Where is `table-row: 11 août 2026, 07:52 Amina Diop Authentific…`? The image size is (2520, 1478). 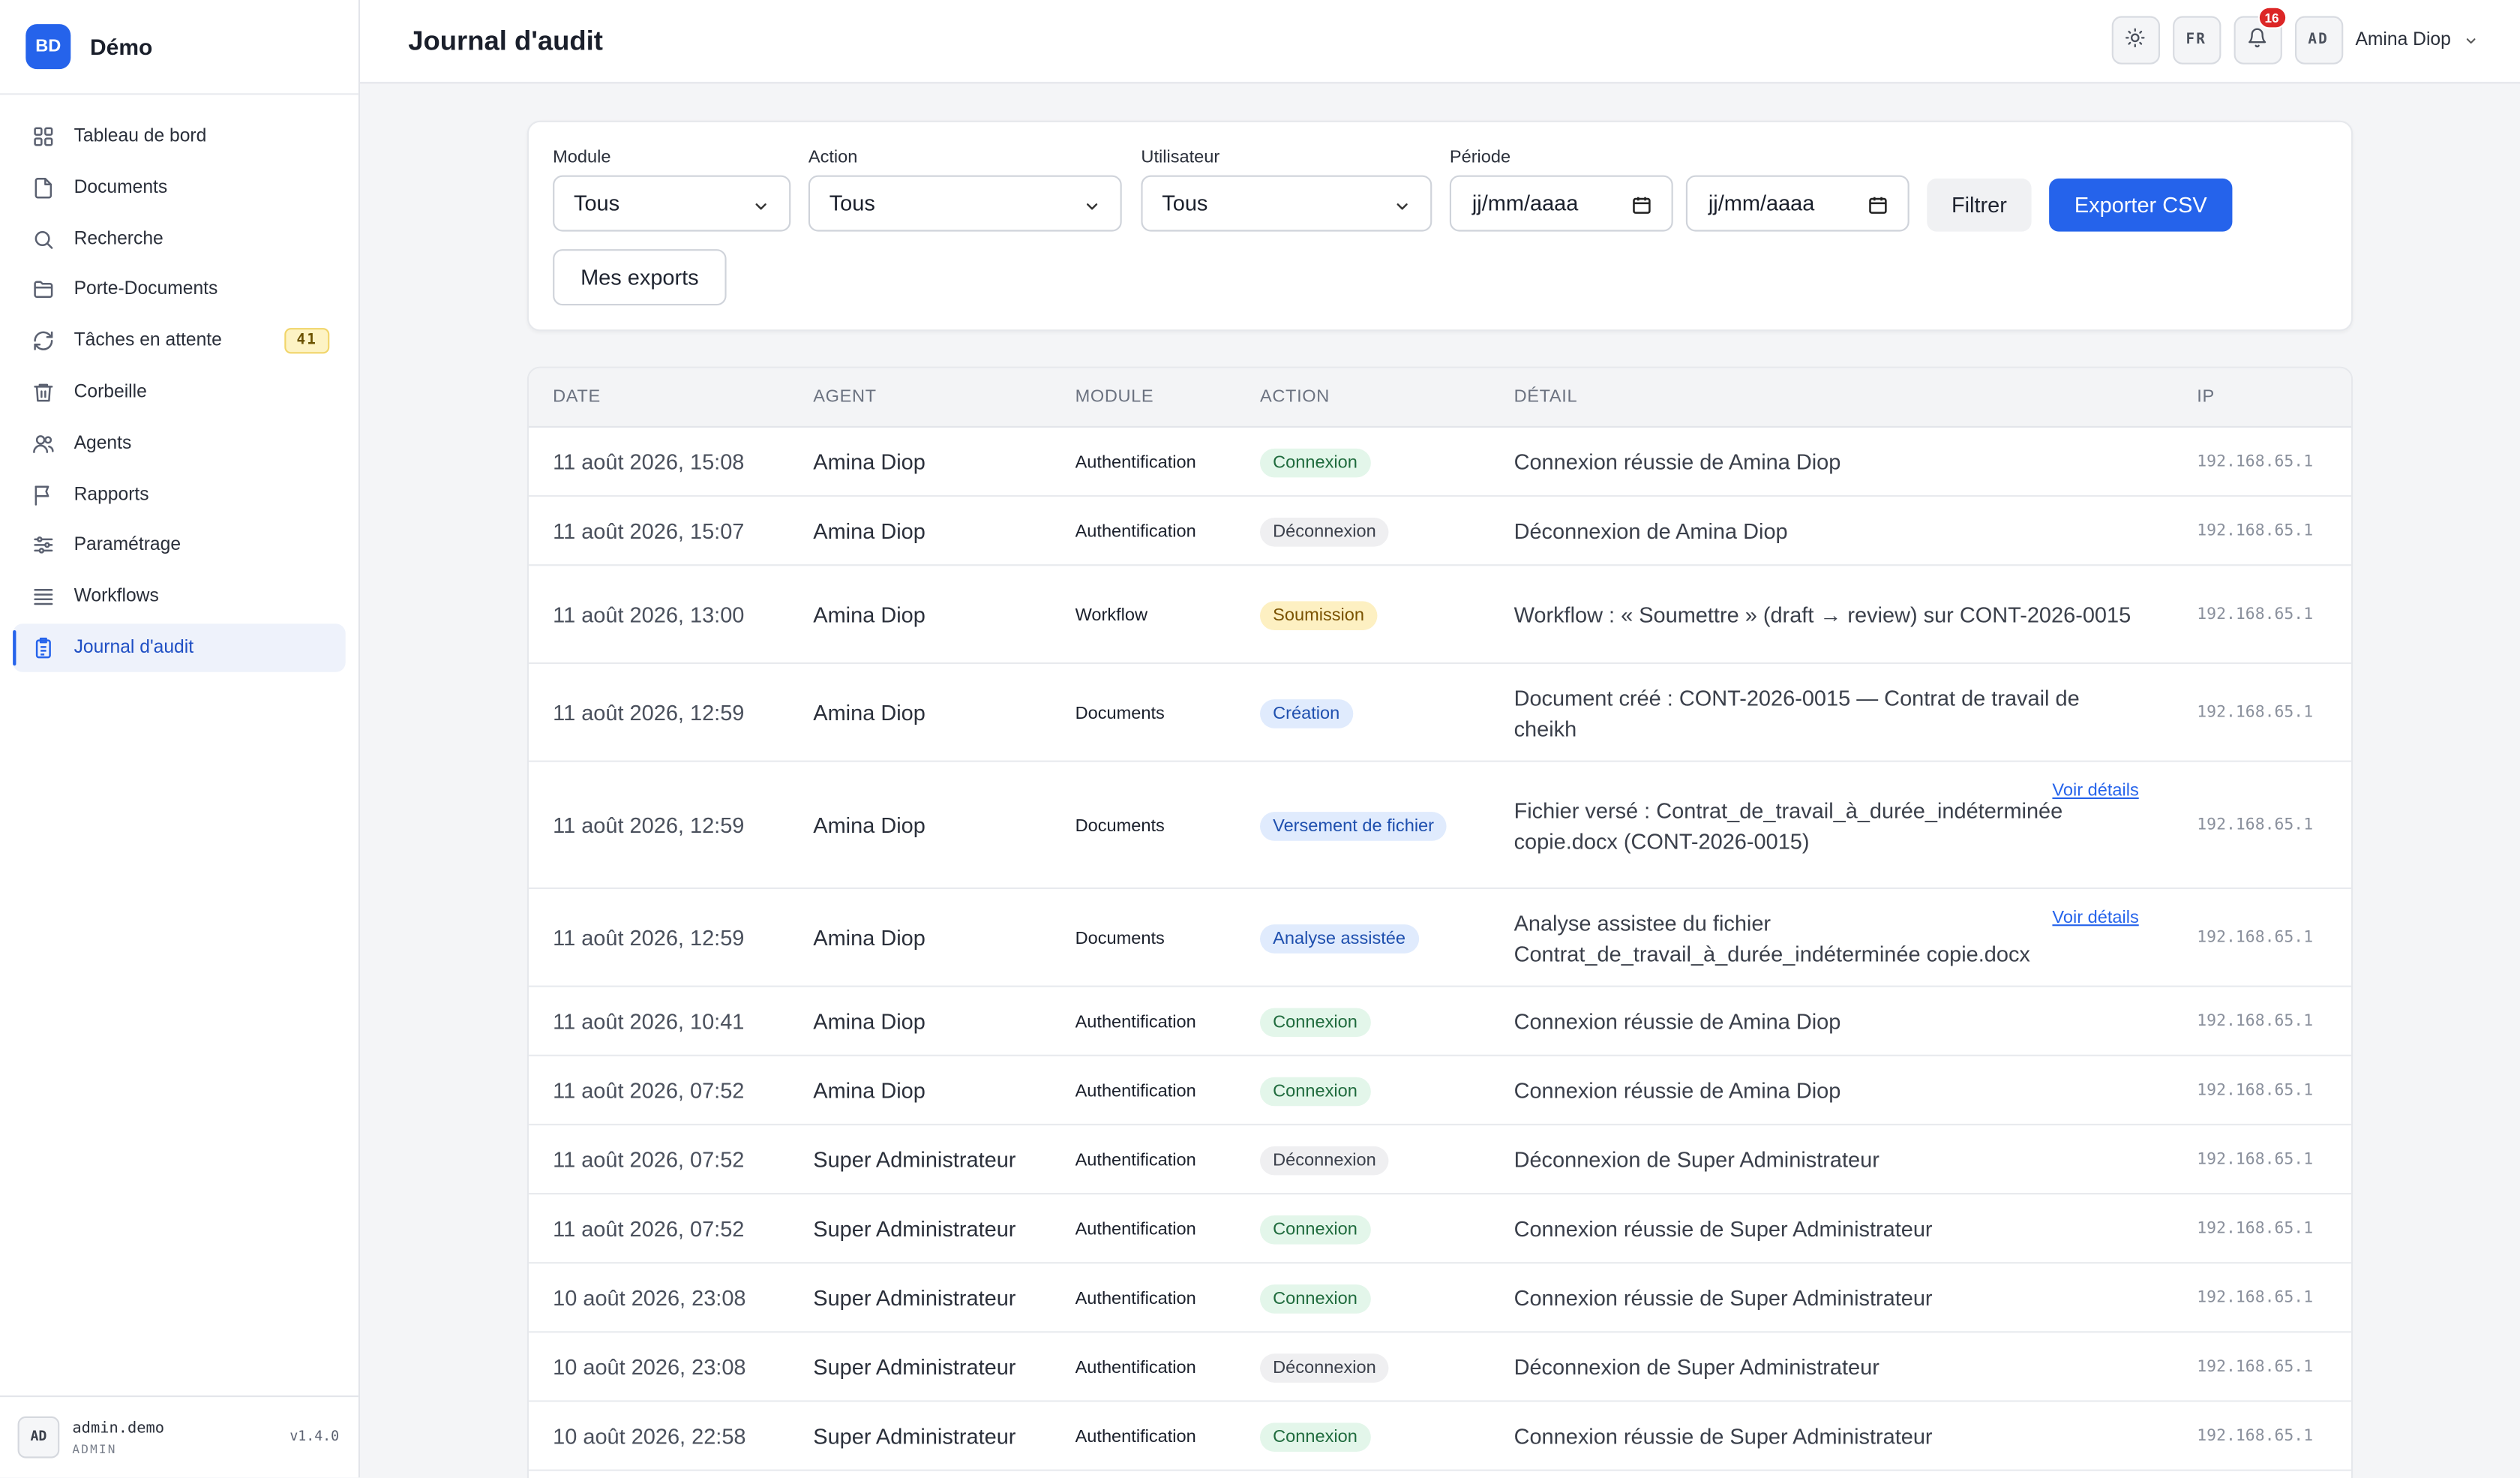 table-row: 11 août 2026, 07:52 Amina Diop Authentific… is located at coordinates (1440, 1090).